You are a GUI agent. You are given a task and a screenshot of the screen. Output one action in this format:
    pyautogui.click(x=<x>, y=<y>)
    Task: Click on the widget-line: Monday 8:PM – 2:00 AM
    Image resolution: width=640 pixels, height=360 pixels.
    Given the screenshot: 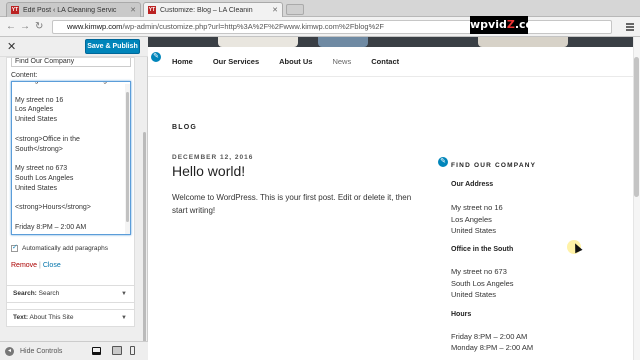 What is the action you would take?
    pyautogui.click(x=492, y=347)
    